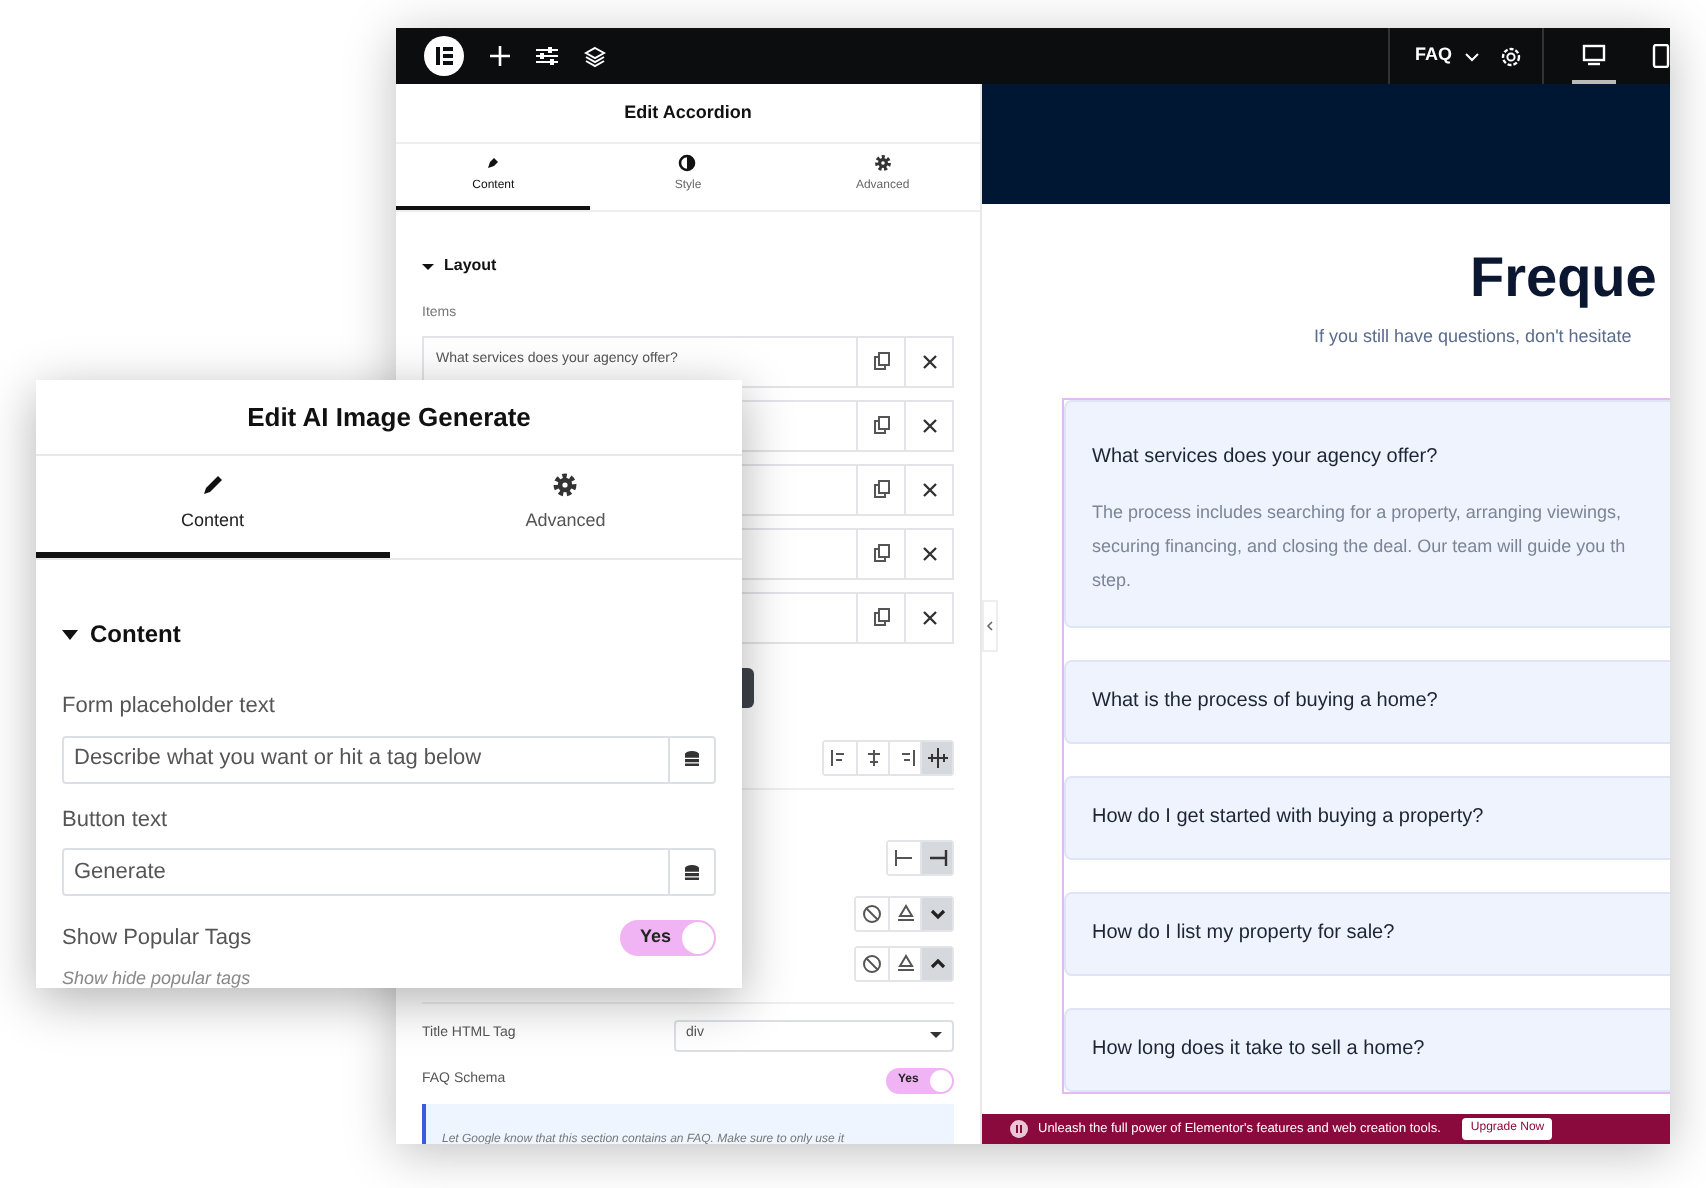 This screenshot has height=1188, width=1706. Describe the element at coordinates (1360, 546) in the screenshot. I see `answer-text: securing financing, and closing the deal. Our team will guide you th` at that location.